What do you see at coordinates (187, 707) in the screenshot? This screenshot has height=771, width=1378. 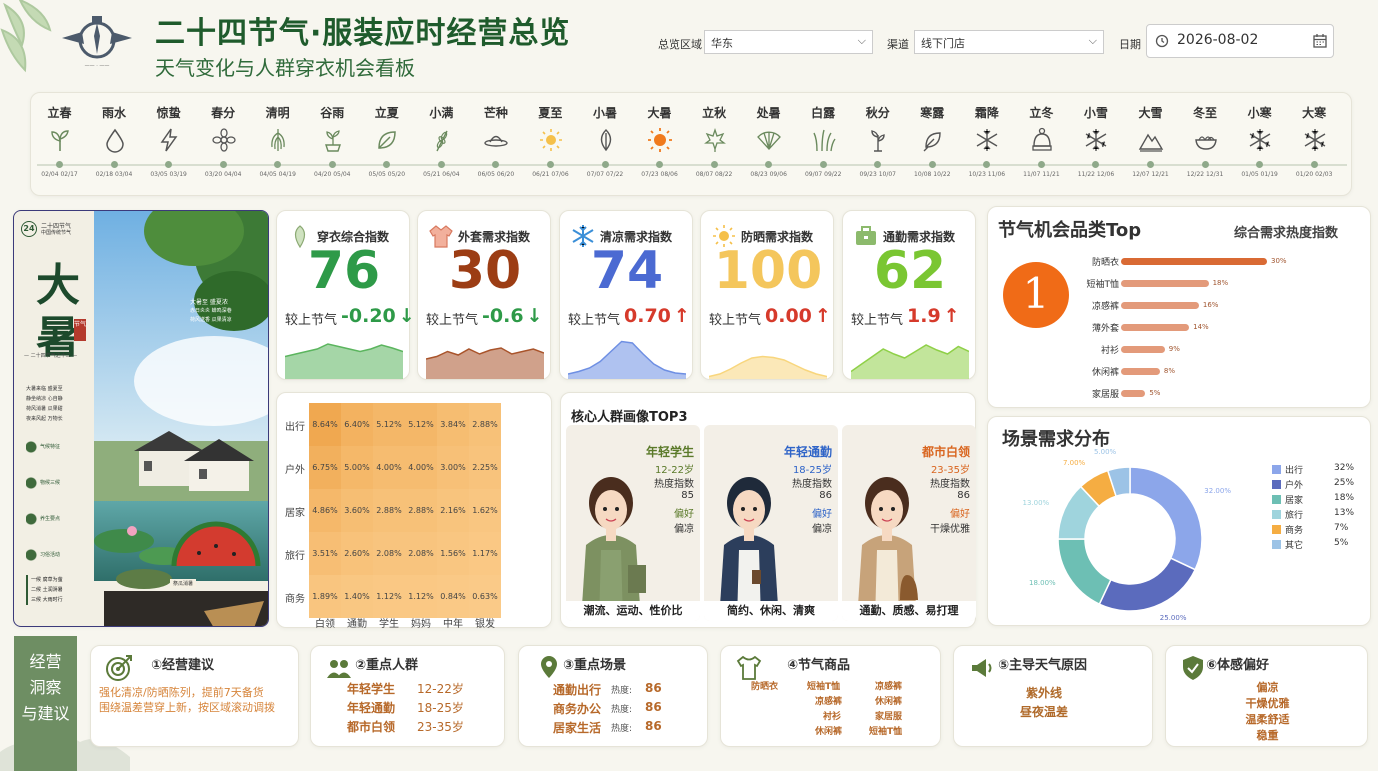 I see `advice-line-2: 围绕温差营穿上新，按区域滚动调拨` at bounding box center [187, 707].